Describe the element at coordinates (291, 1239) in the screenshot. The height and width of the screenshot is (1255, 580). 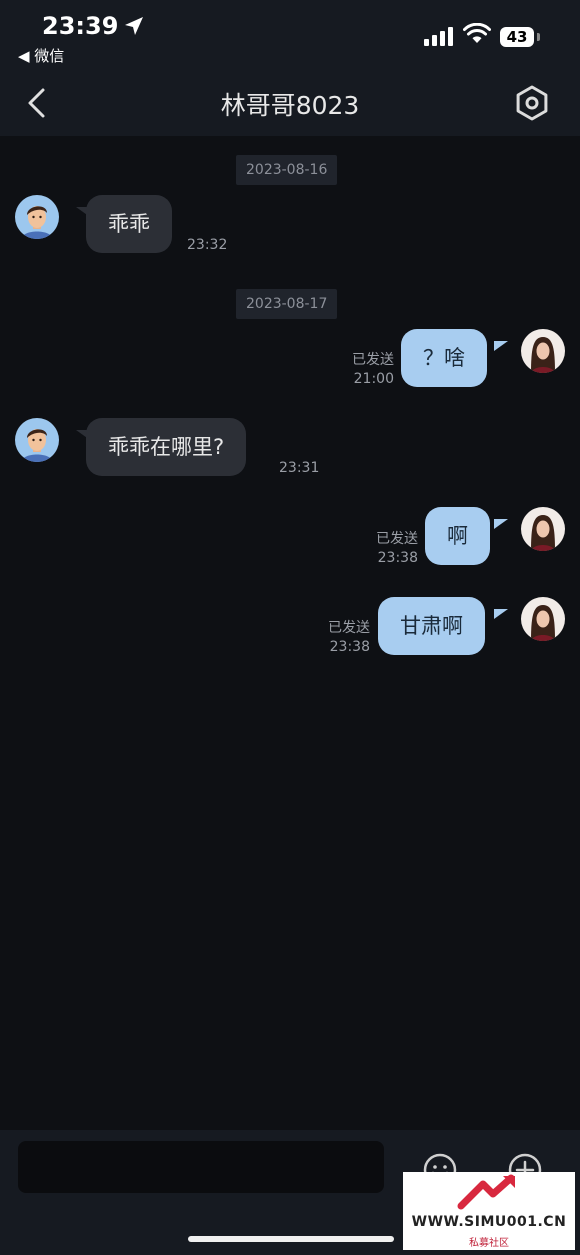
I see `home-indicator` at that location.